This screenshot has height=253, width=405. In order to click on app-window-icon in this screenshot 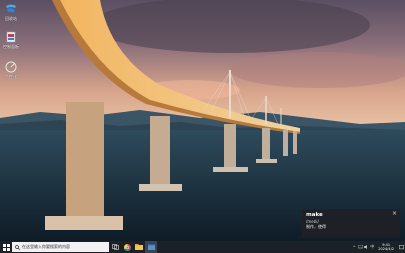, I will do `click(151, 247)`.